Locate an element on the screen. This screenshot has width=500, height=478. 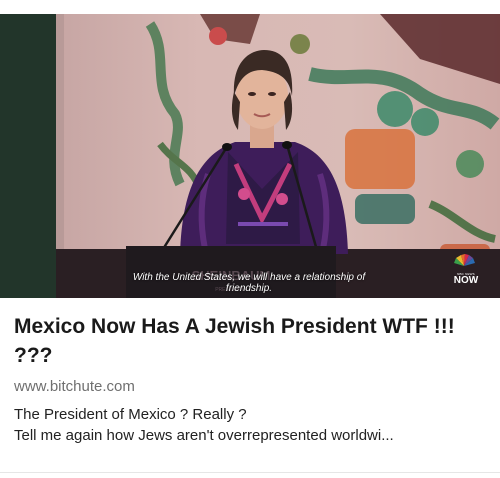
link-domain: www.bitchute.com is located at coordinates (74, 386).